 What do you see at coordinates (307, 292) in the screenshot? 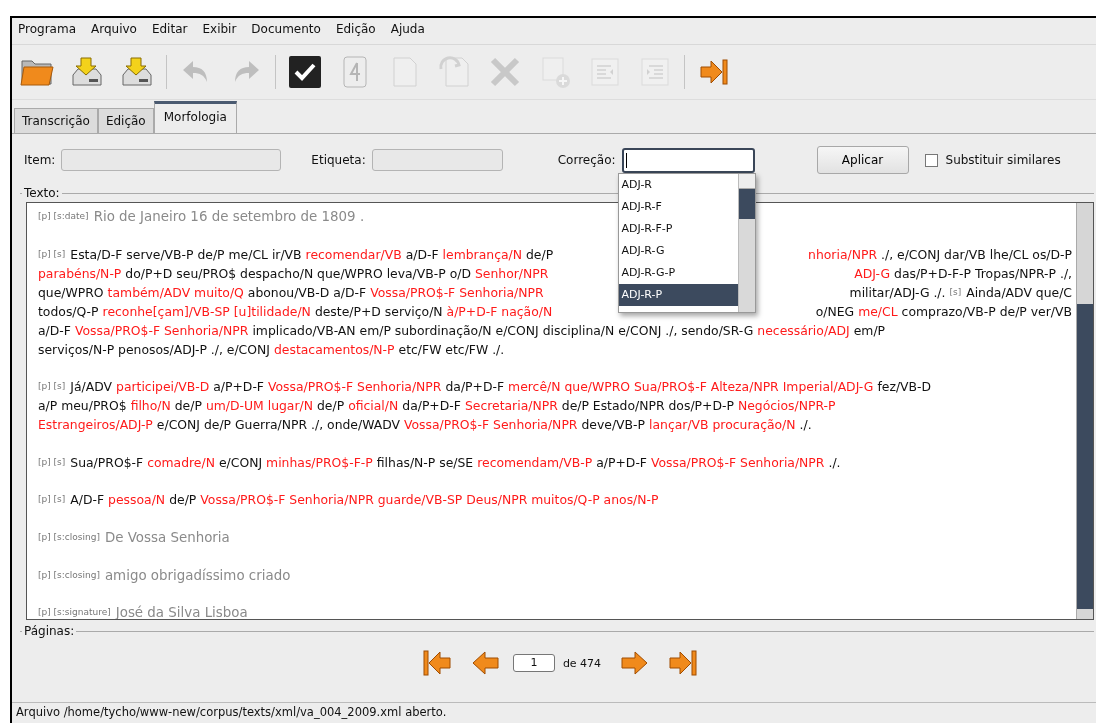
I see `annotated-text: abonou/VB-D a/D-F` at bounding box center [307, 292].